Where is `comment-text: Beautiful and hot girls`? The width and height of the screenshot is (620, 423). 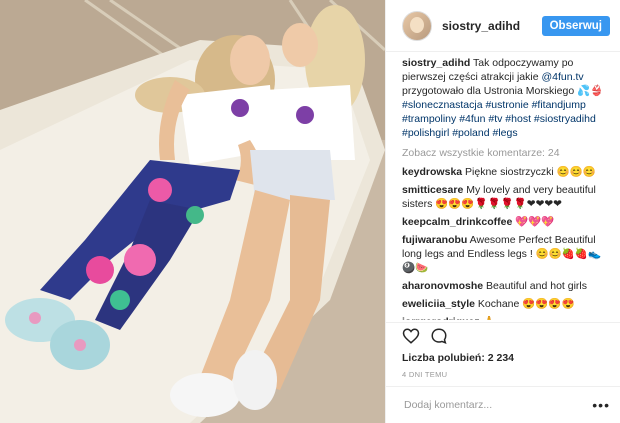 comment-text: Beautiful and hot girls is located at coordinates (535, 286).